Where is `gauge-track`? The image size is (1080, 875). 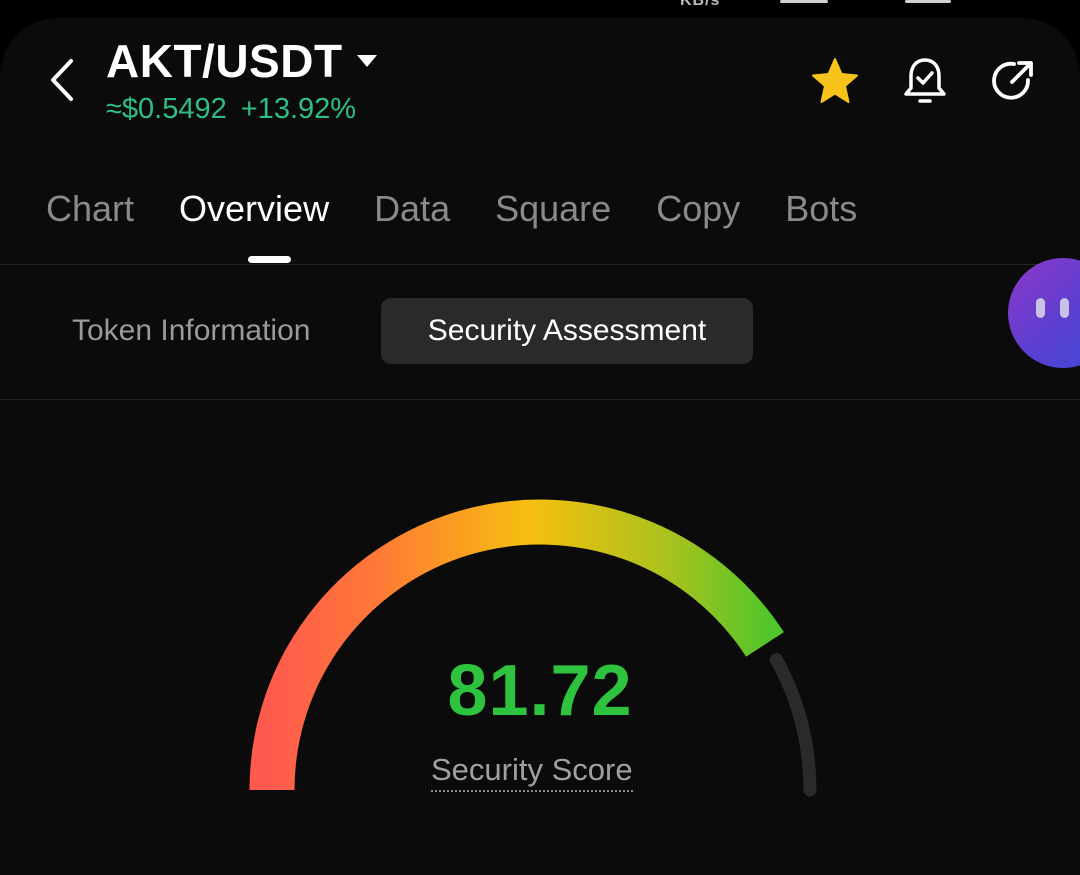
gauge-track is located at coordinates (793, 725).